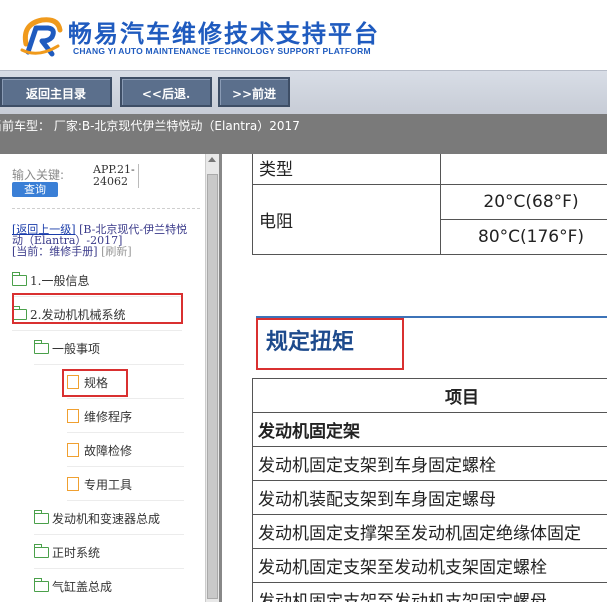 This screenshot has width=607, height=602. I want to click on back-button: <<后退., so click(166, 92).